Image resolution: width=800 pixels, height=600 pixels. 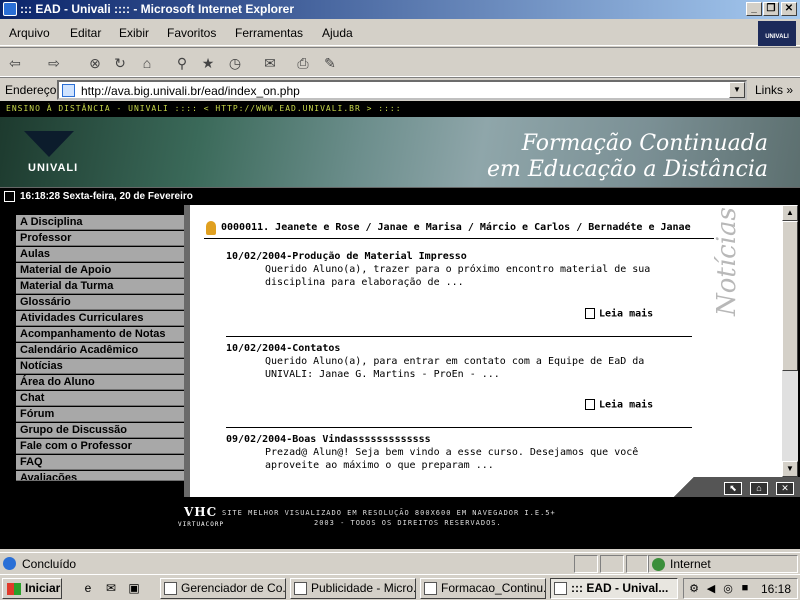 What do you see at coordinates (627, 169) in the screenshot?
I see `banner-title-line2: em Educação a Distância` at bounding box center [627, 169].